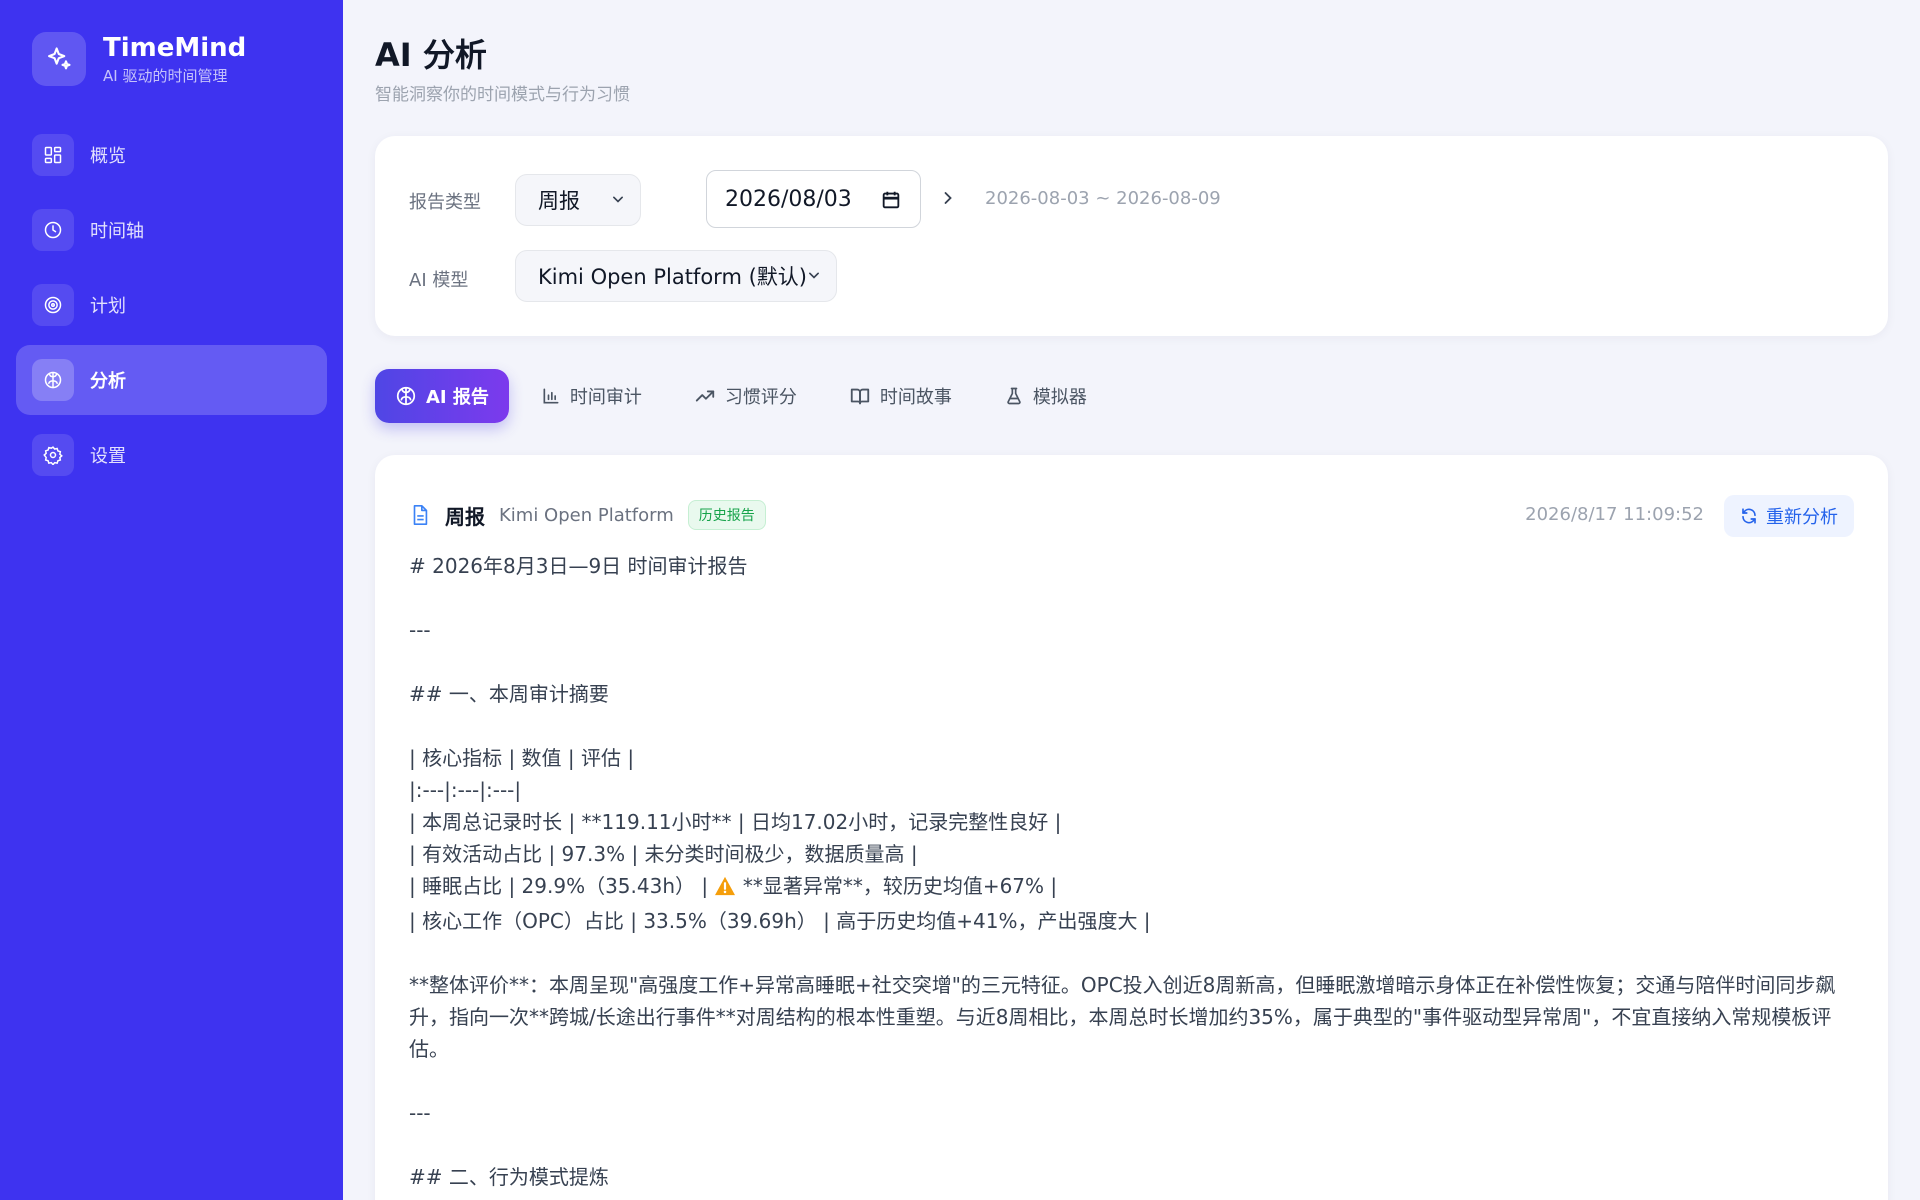  I want to click on brand-title: TimeMind, so click(175, 47).